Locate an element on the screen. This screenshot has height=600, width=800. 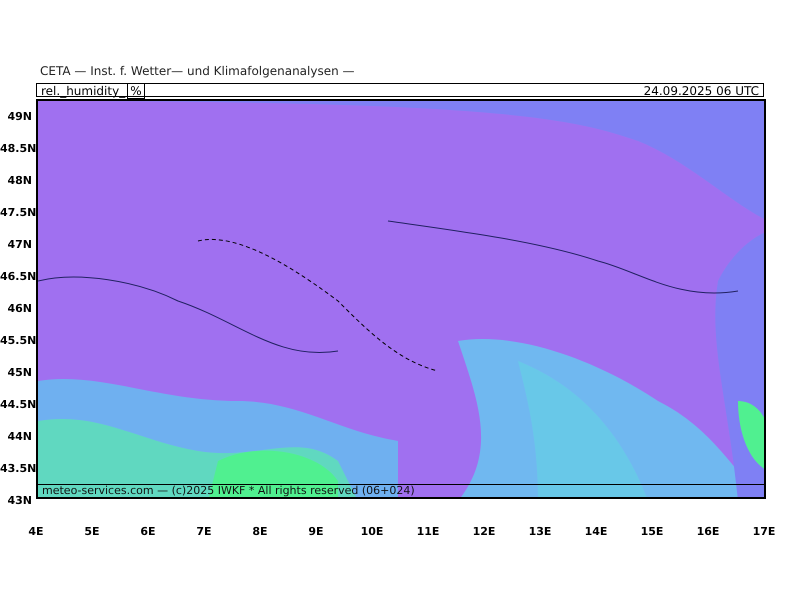
longitude-label: 17E is located at coordinates (764, 531).